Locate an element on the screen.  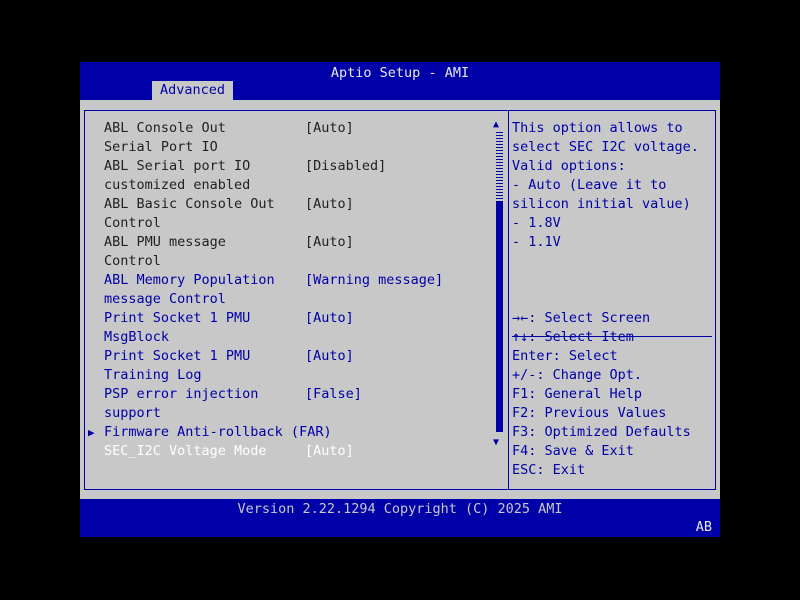
help-line: silicon initial value) is located at coordinates (601, 204).